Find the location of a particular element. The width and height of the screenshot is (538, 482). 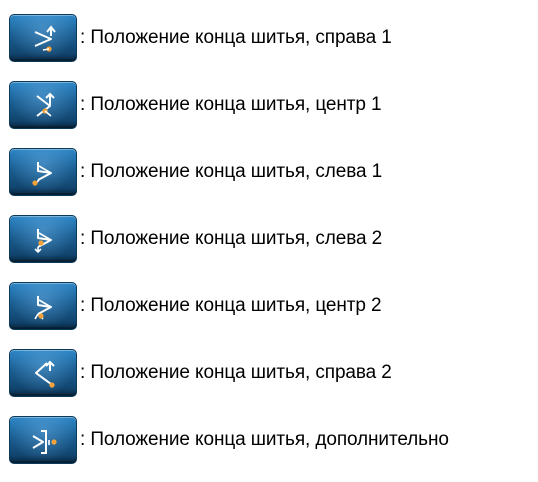

end-position-additional-icon is located at coordinates (44, 442).